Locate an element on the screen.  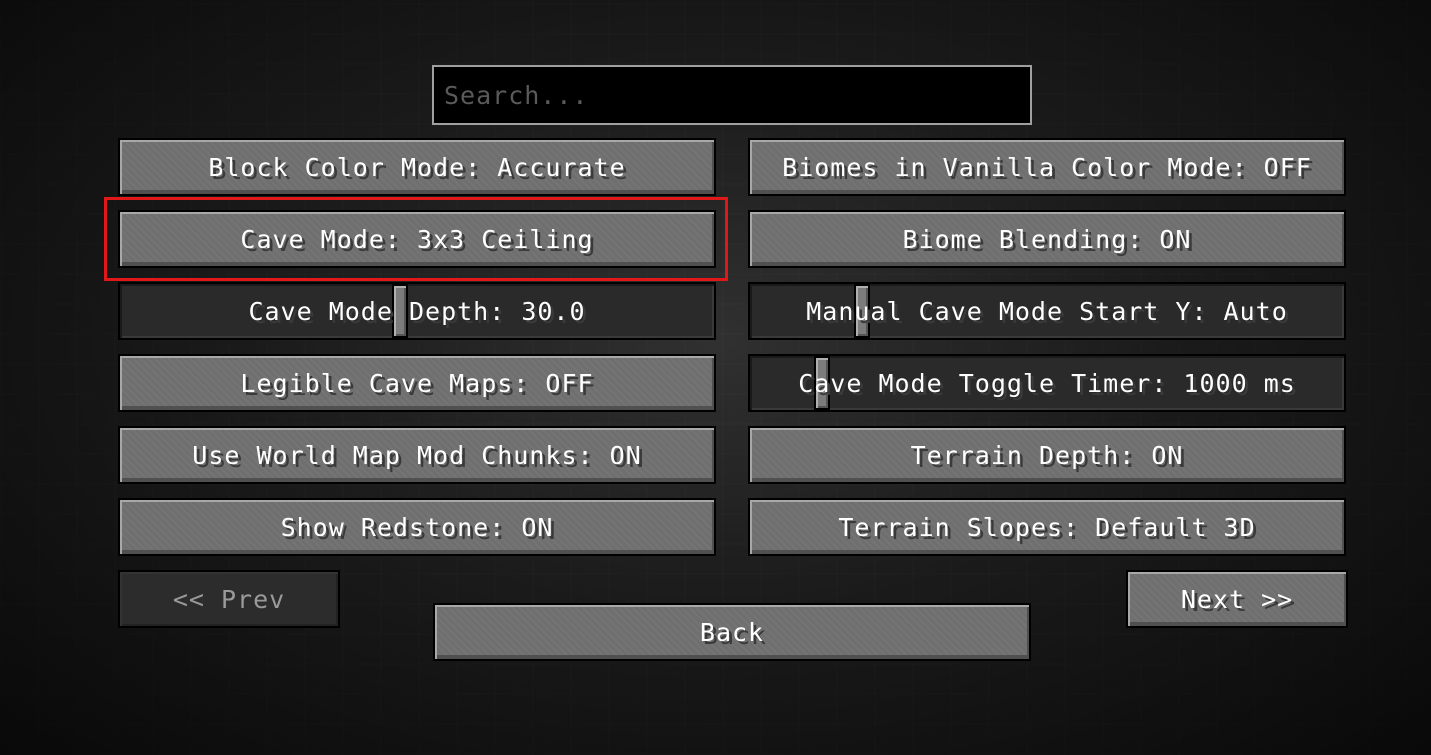
block-color-mode-label: Block Color Mode: Accurate is located at coordinates (417, 167).